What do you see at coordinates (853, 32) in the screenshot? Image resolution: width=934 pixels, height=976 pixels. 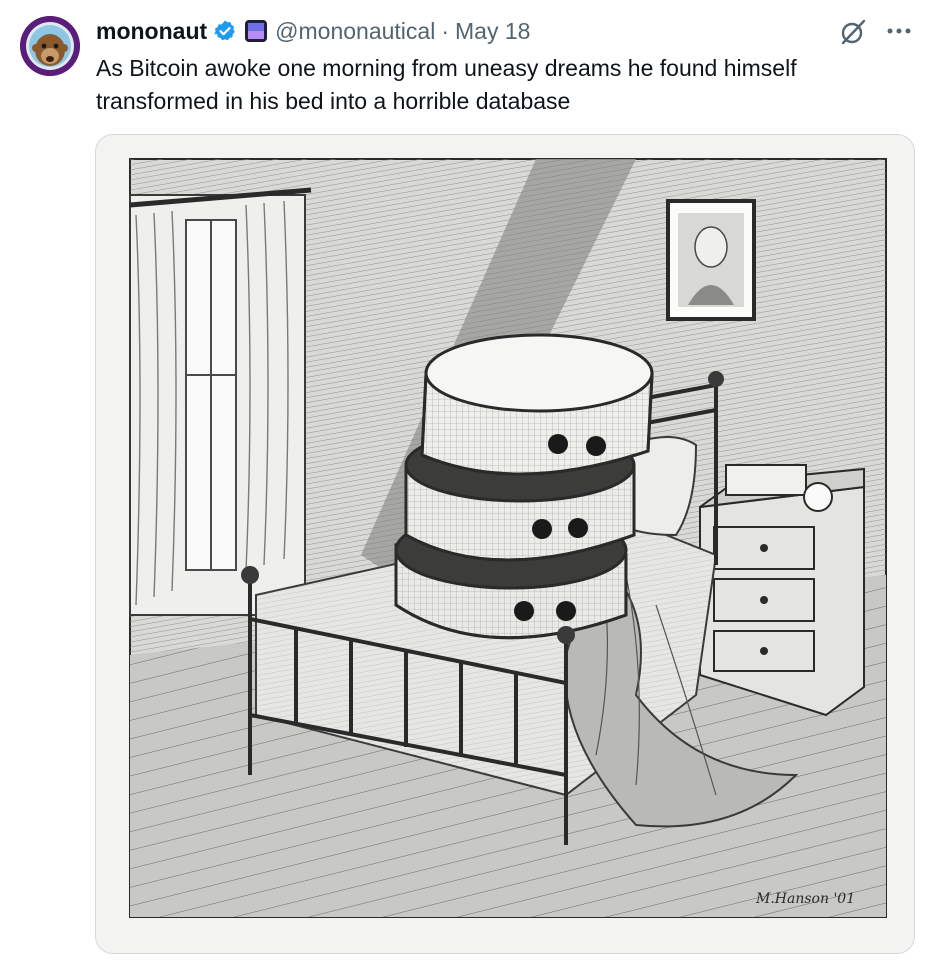 I see `grok-icon` at bounding box center [853, 32].